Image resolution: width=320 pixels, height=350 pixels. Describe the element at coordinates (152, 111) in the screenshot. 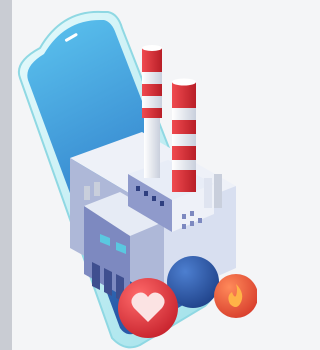

I see `chimney-left` at that location.